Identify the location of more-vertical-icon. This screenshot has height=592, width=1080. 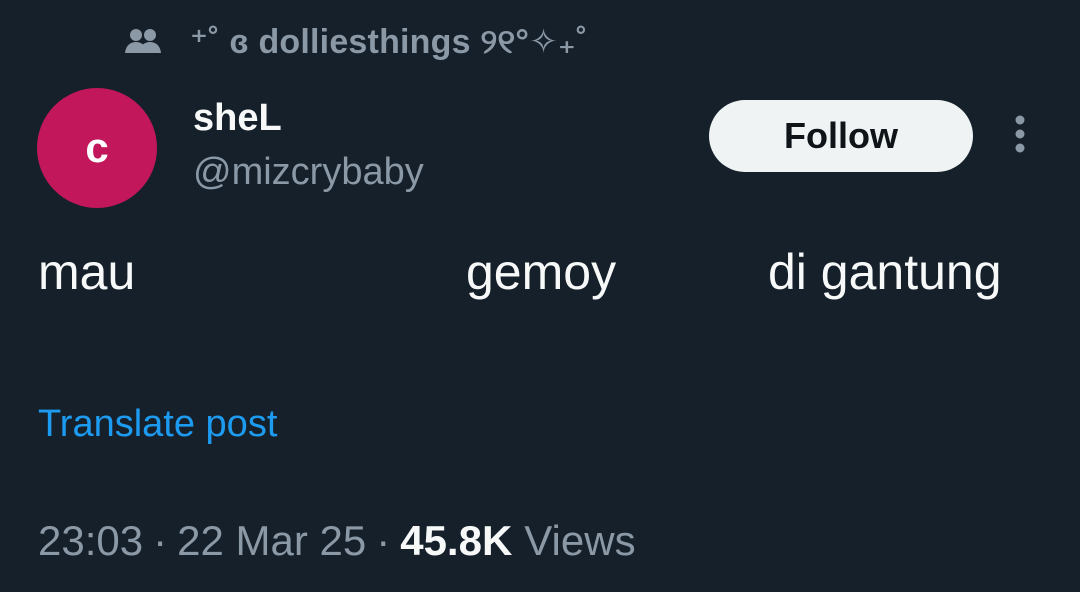
(1020, 136).